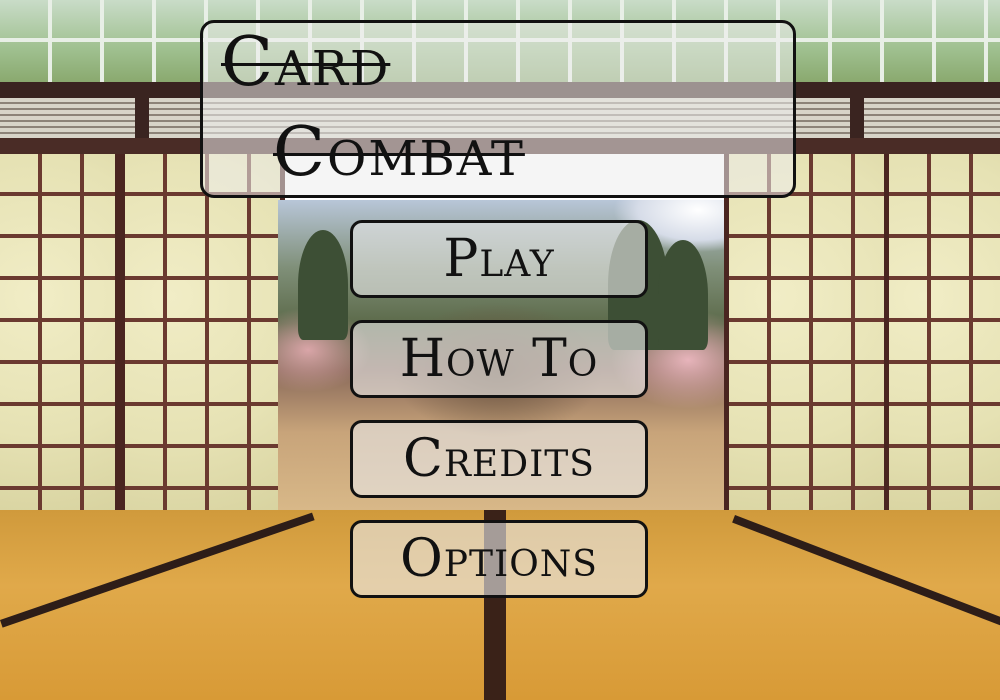 This screenshot has height=700, width=1000. Describe the element at coordinates (202, 332) in the screenshot. I see `shoji-panel-left-inner` at that location.